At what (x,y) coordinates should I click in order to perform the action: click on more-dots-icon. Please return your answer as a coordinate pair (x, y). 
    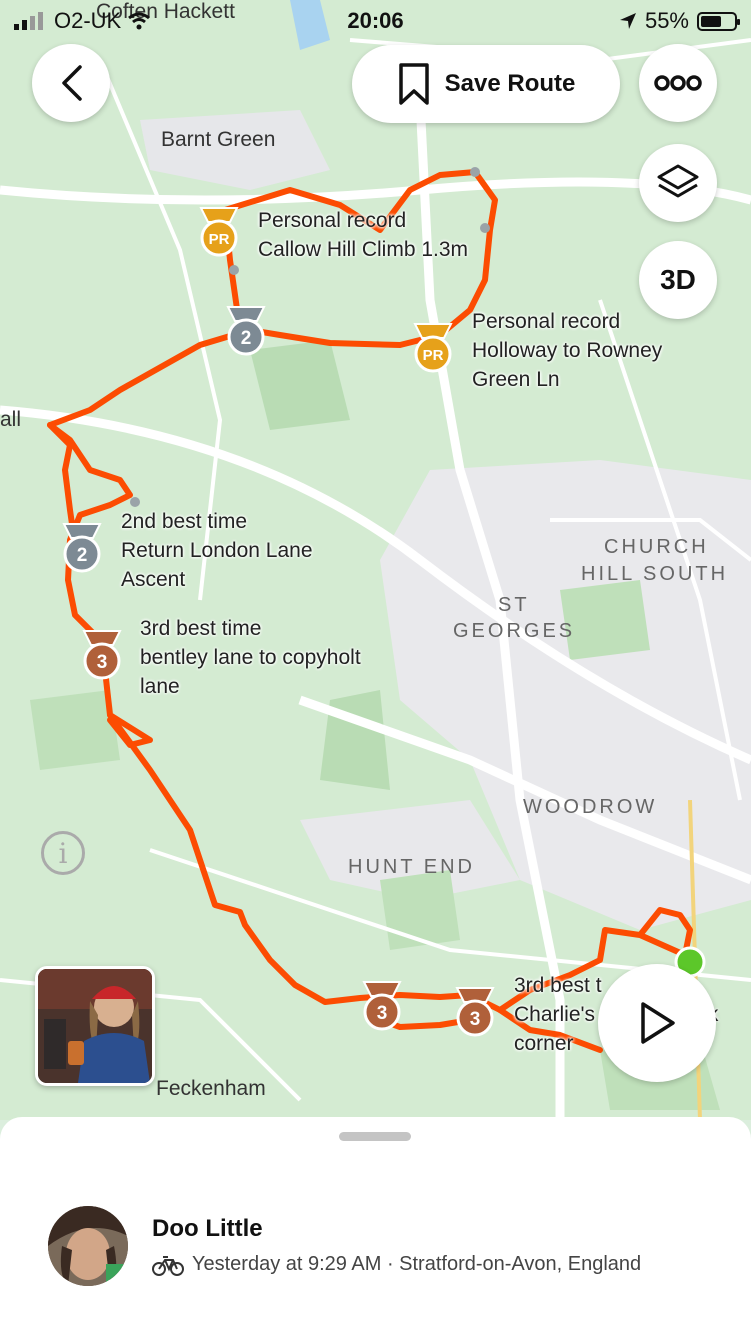
    Looking at the image, I should click on (678, 83).